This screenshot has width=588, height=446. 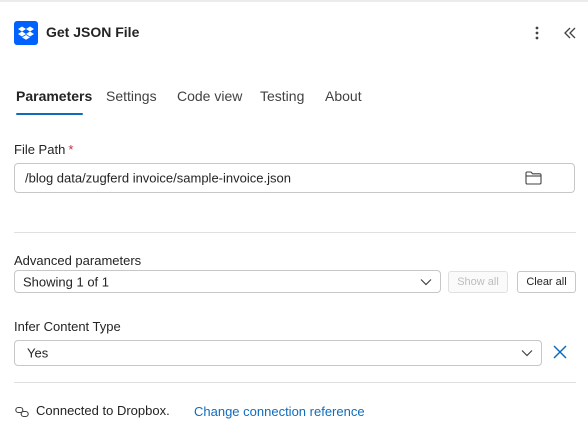 I want to click on close-icon, so click(x=560, y=352).